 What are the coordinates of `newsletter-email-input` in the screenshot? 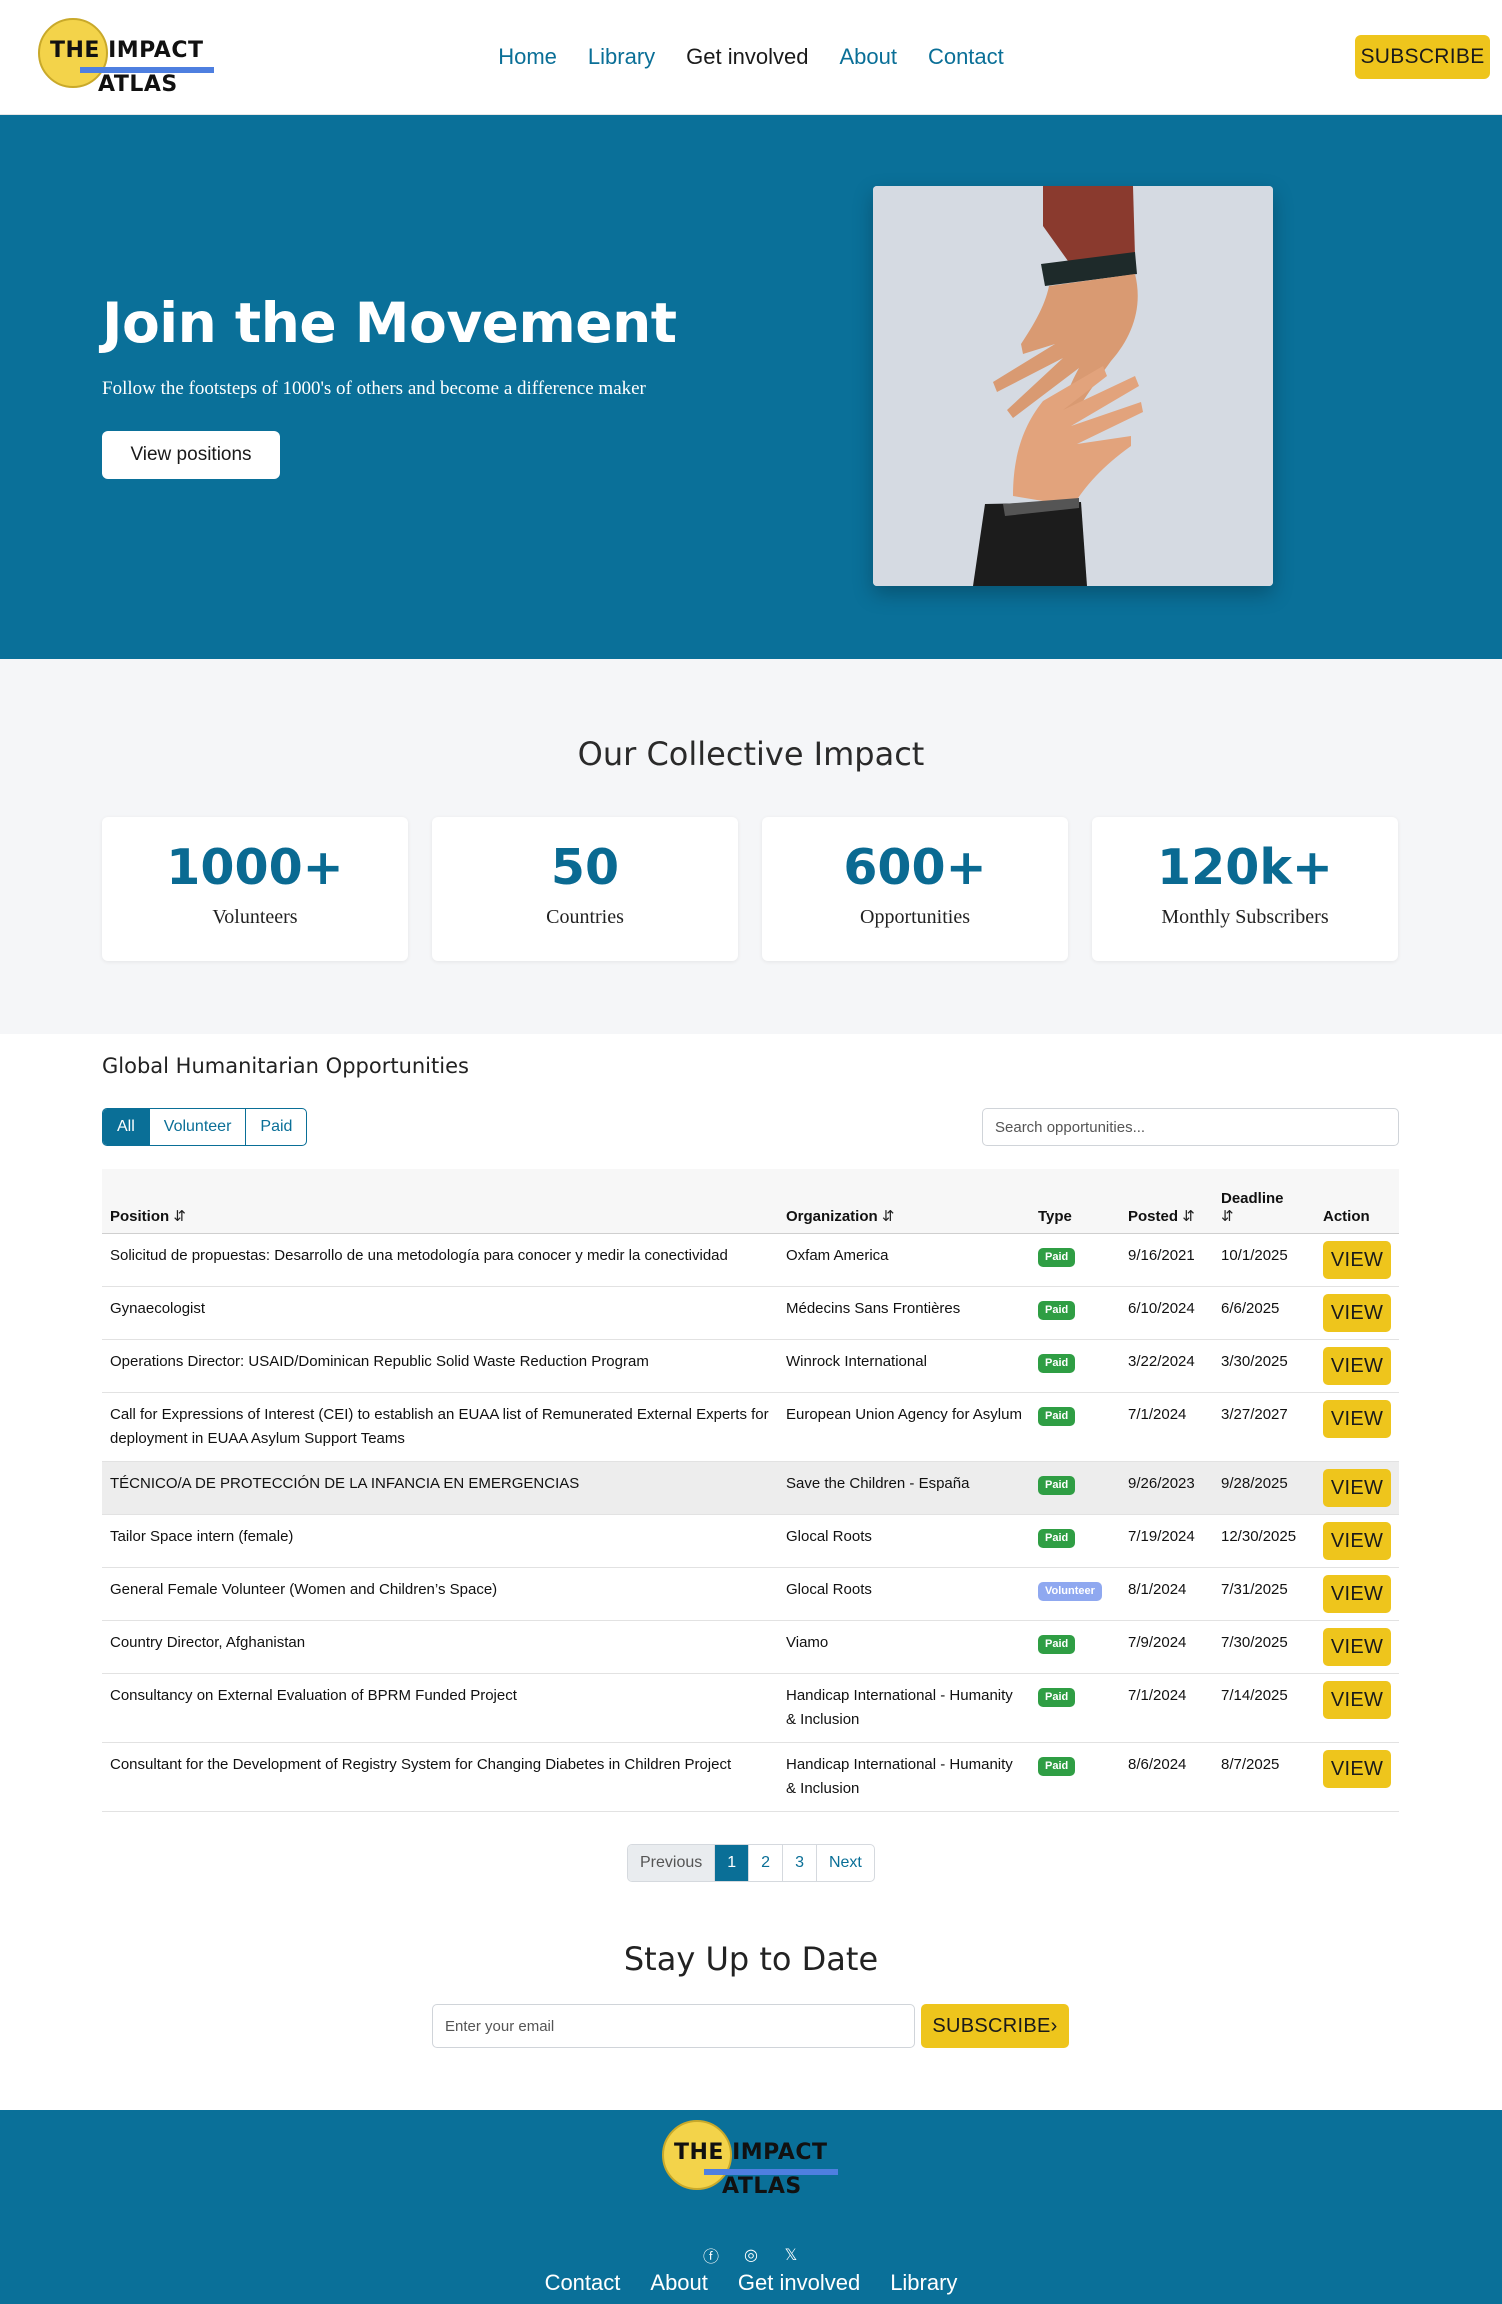 It's located at (673, 2026).